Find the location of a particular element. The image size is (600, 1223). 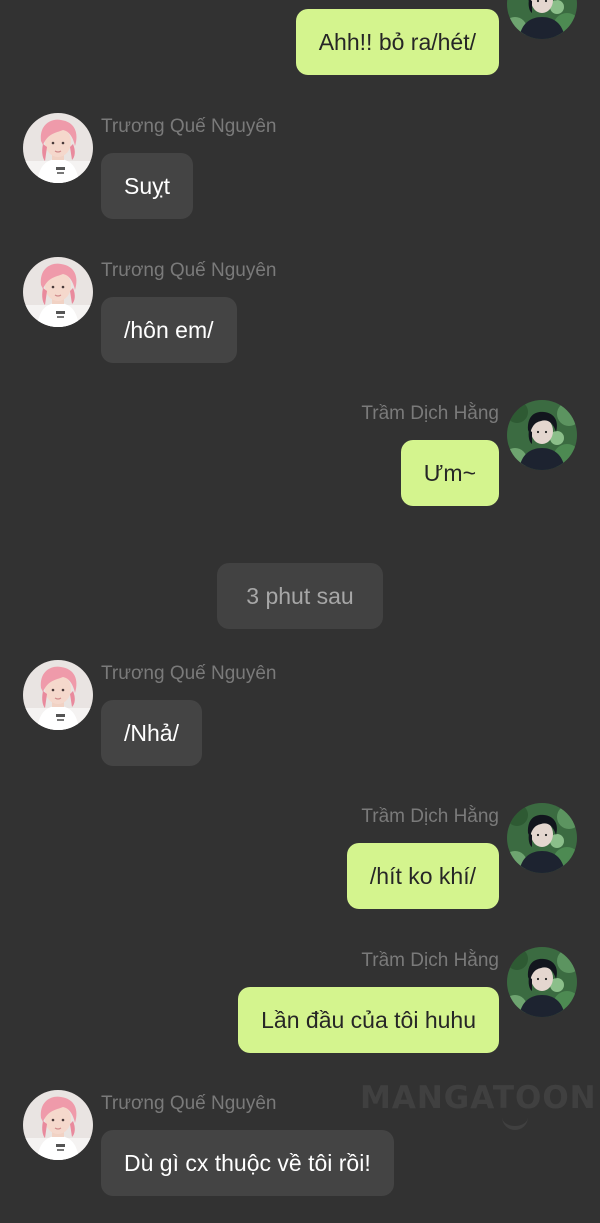

message-bubble-outgoing: /hít ko khí/ is located at coordinates (422, 876).